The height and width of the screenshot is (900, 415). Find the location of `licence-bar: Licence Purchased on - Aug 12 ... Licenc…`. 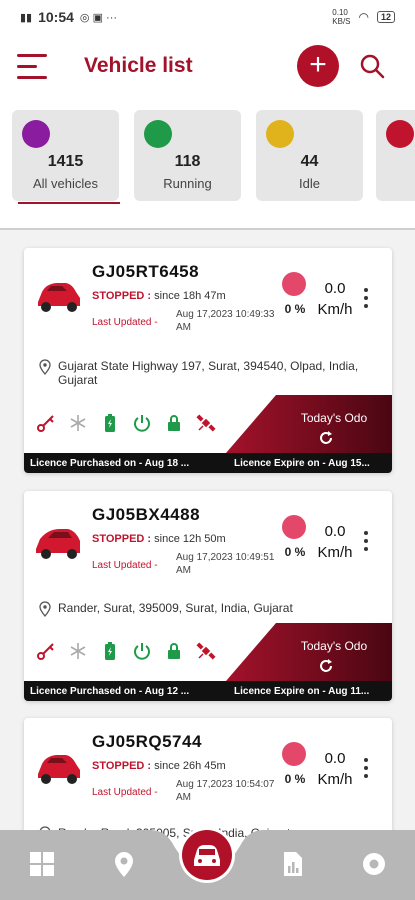

licence-bar: Licence Purchased on - Aug 12 ... Licenc… is located at coordinates (208, 691).